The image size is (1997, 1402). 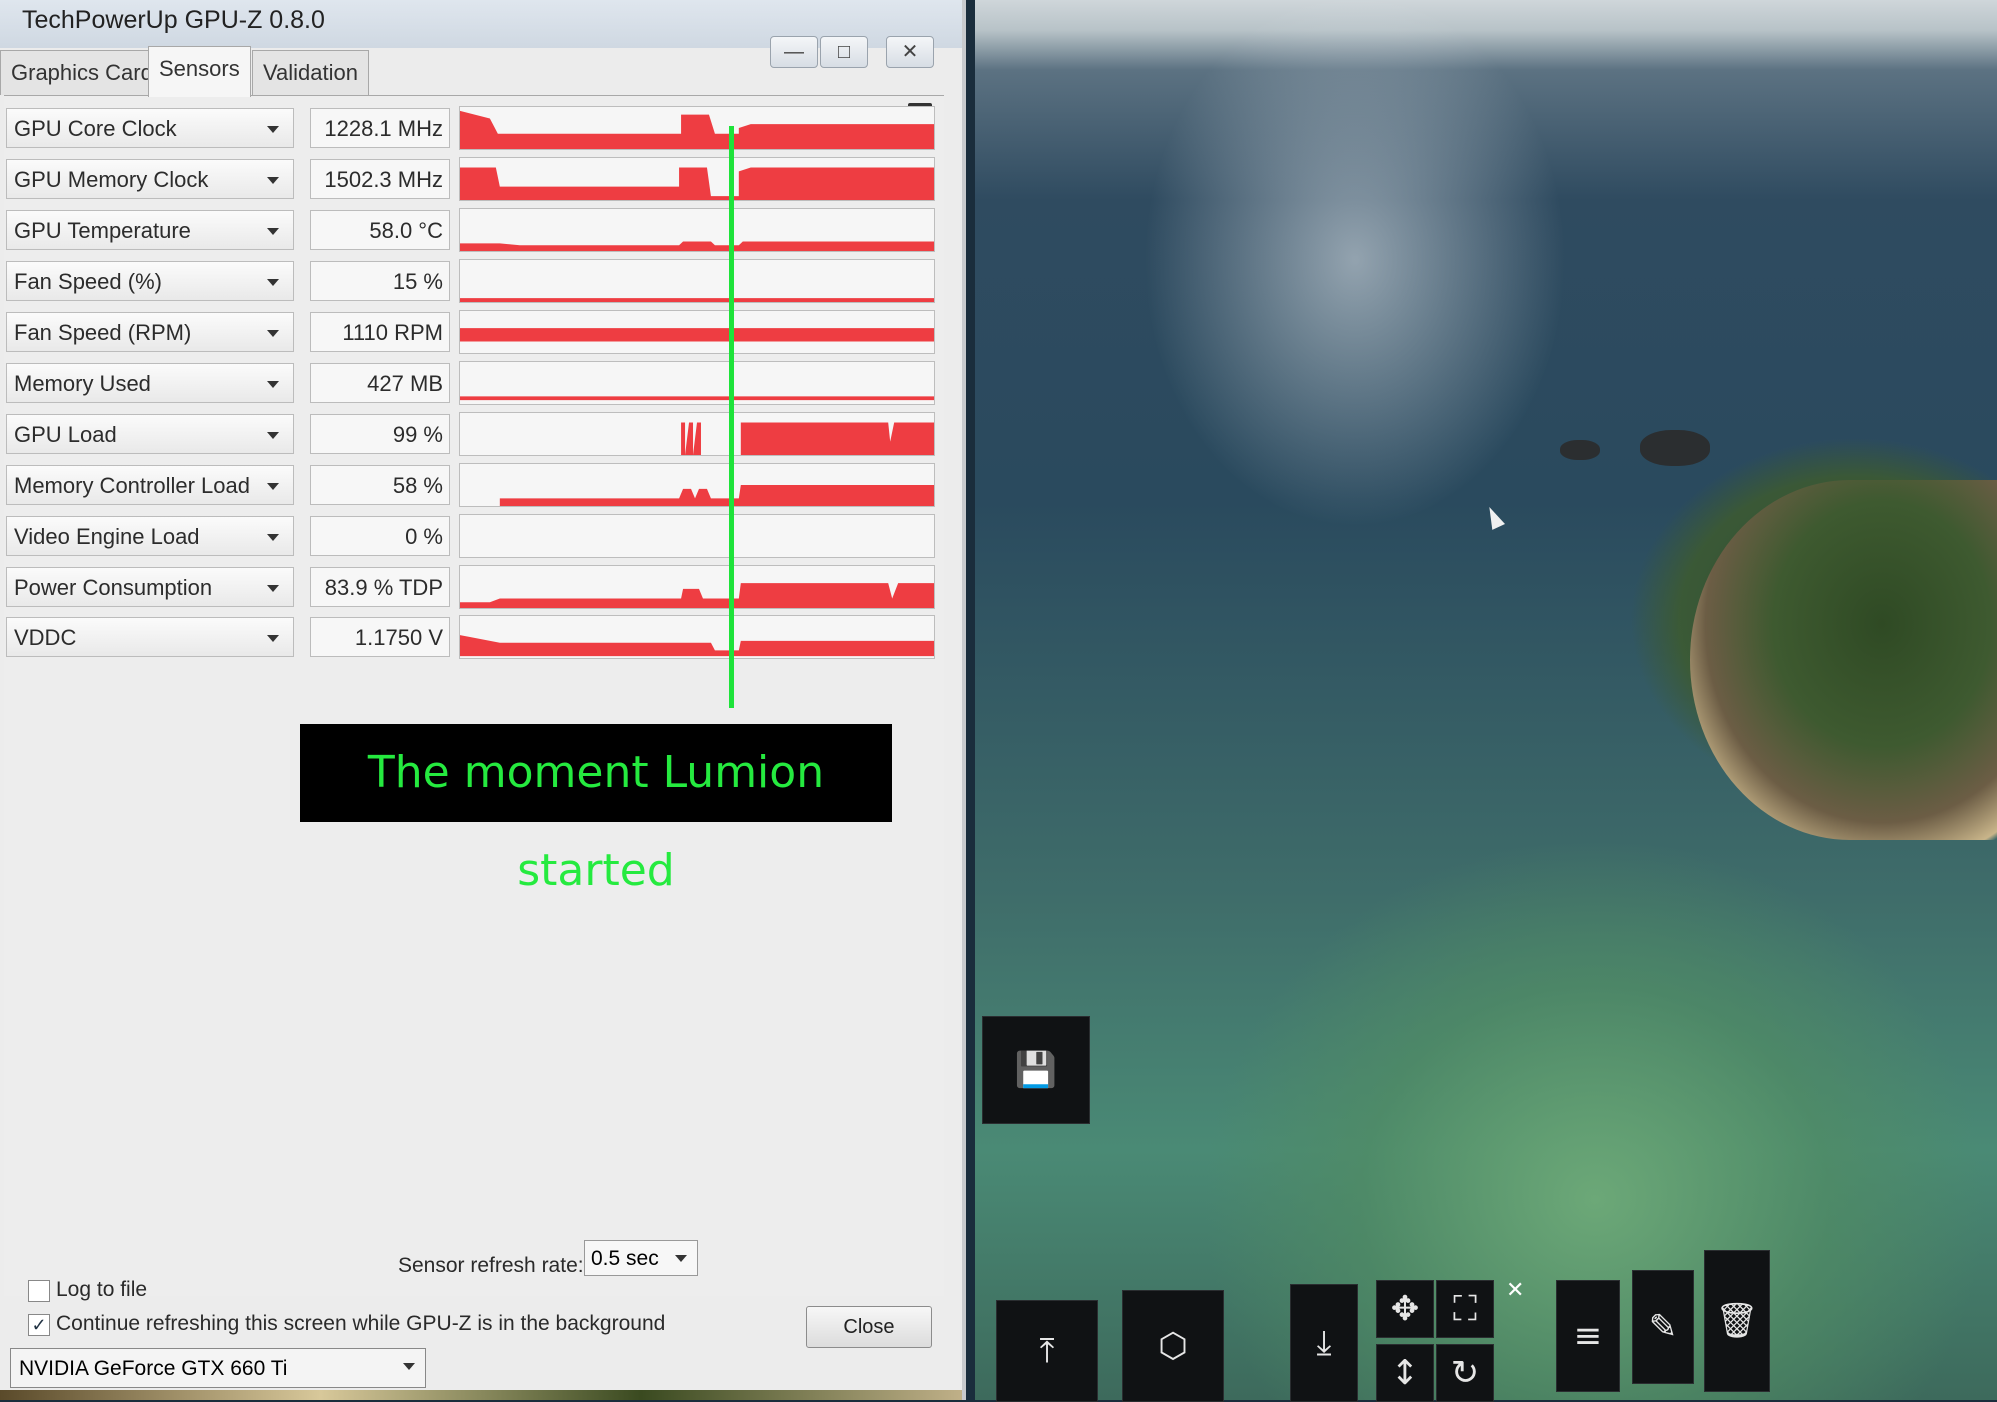 I want to click on import-button: ⤒, so click(x=1047, y=1351).